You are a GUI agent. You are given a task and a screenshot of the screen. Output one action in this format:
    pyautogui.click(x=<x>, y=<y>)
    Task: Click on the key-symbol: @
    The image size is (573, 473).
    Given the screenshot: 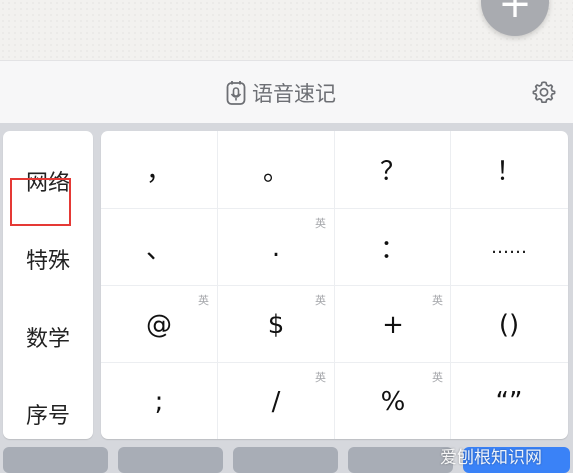 What is the action you would take?
    pyautogui.click(x=159, y=324)
    